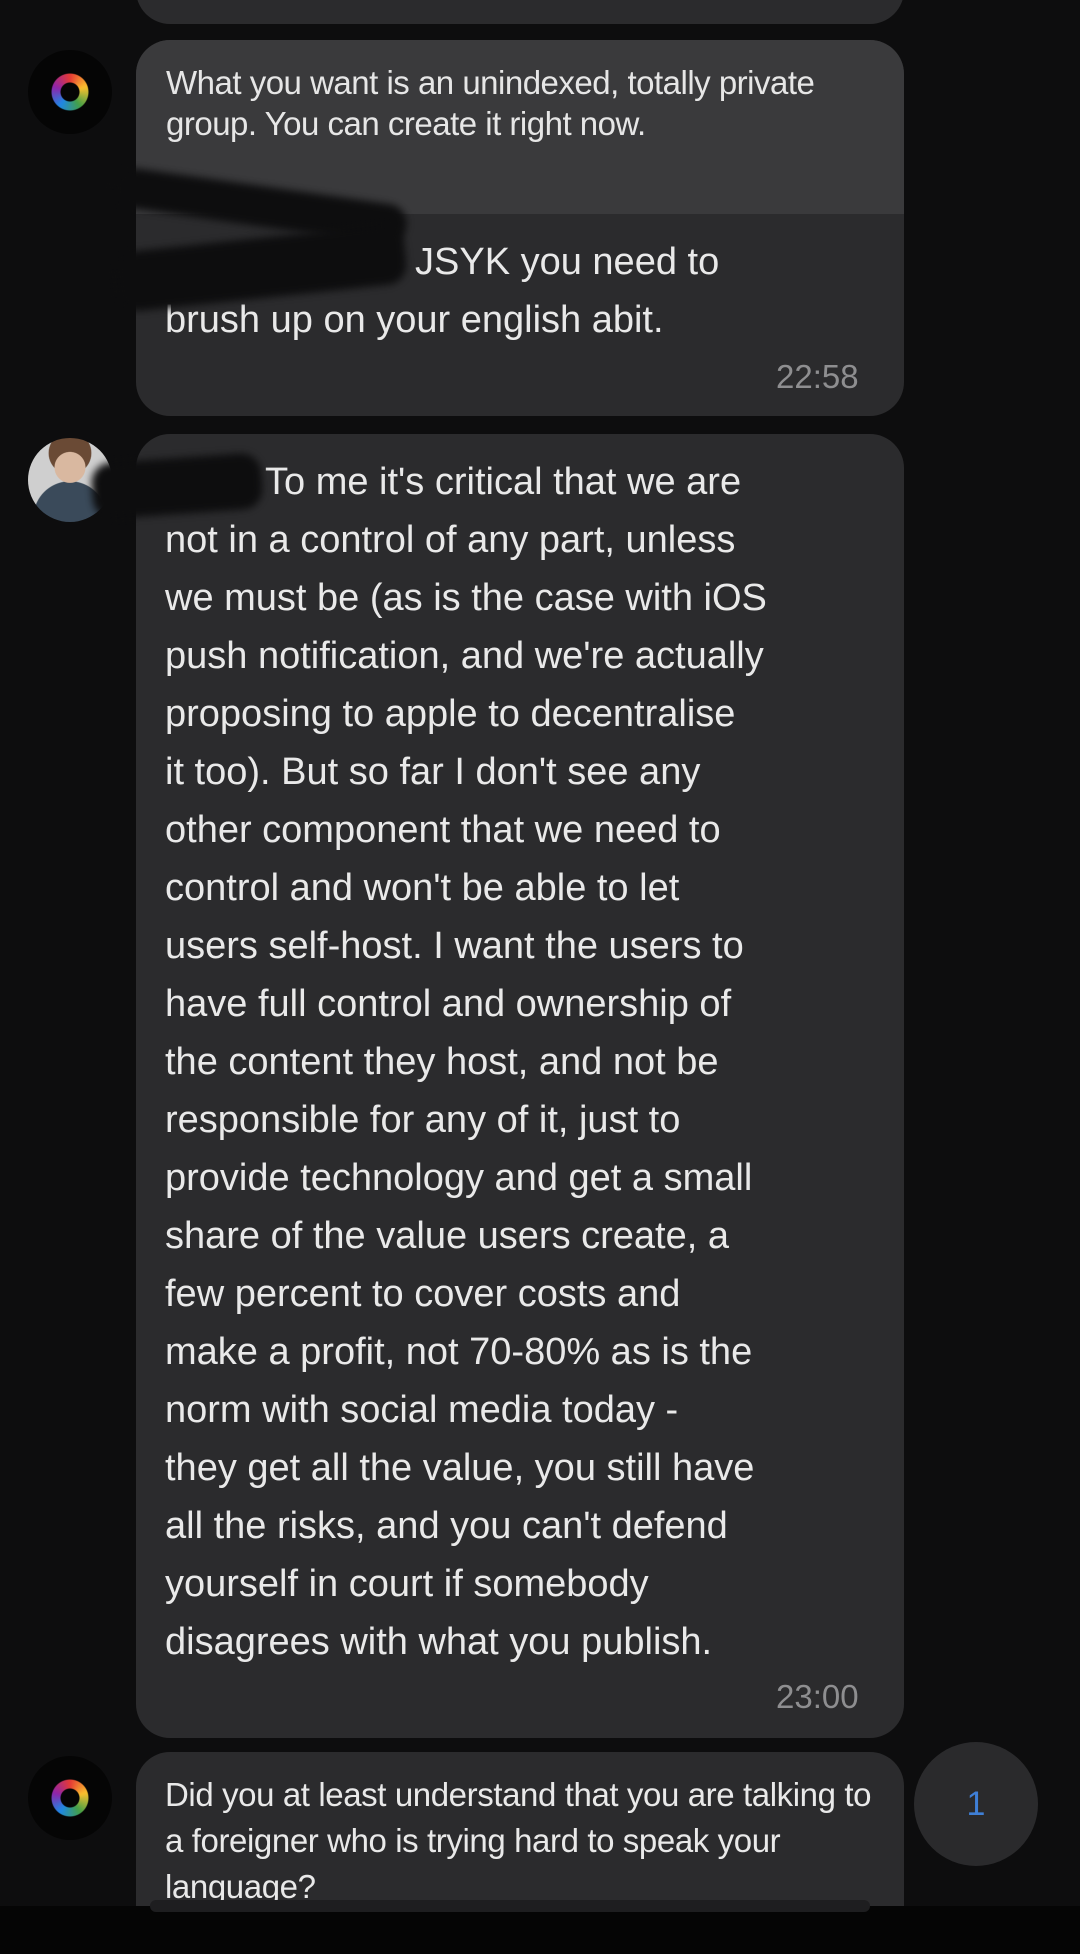 The height and width of the screenshot is (1954, 1080). Describe the element at coordinates (177, 486) in the screenshot. I see `redaction-mark` at that location.